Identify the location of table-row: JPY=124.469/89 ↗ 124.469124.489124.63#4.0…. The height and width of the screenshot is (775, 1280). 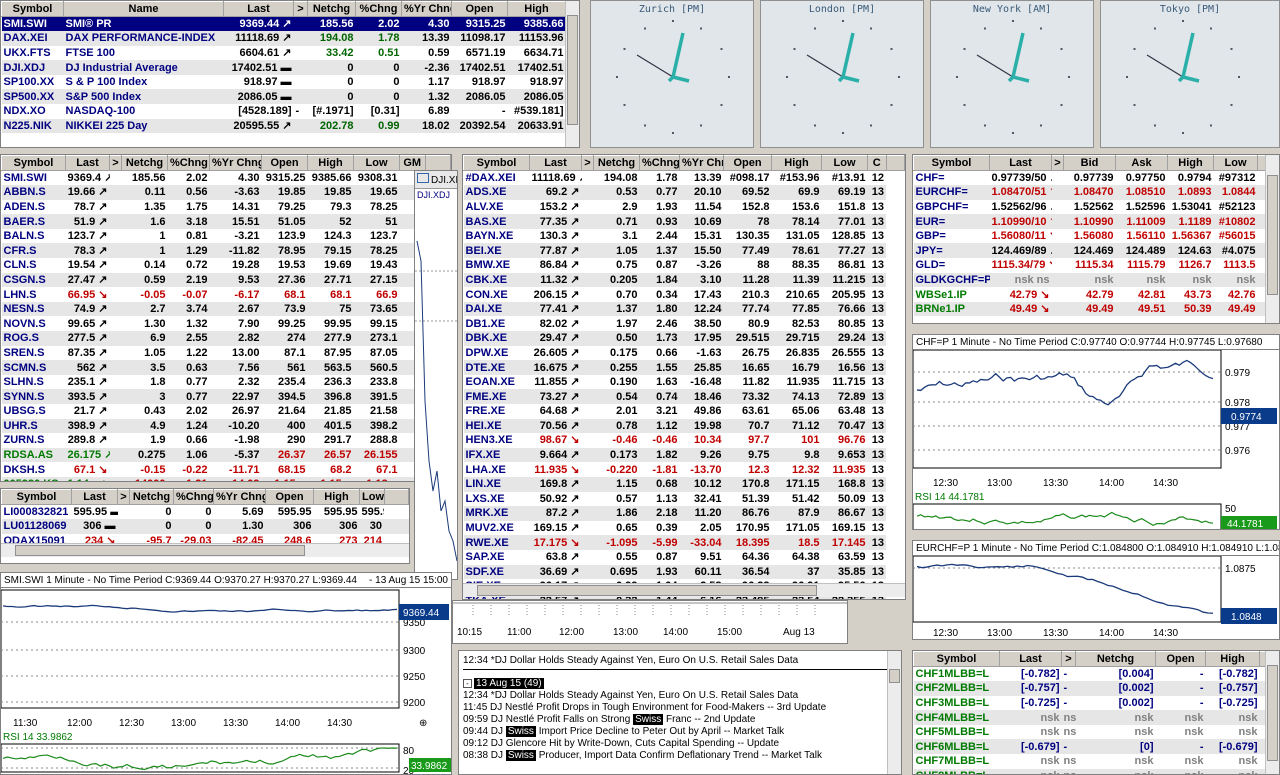
(1096, 251).